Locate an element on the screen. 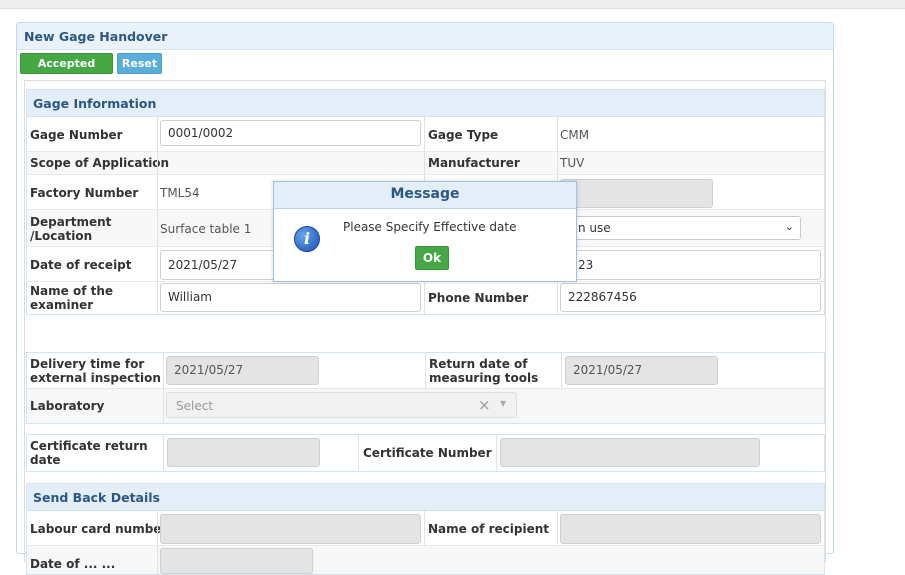 The height and width of the screenshot is (575, 905). return-date-input: 2021/05/27 is located at coordinates (641, 370).